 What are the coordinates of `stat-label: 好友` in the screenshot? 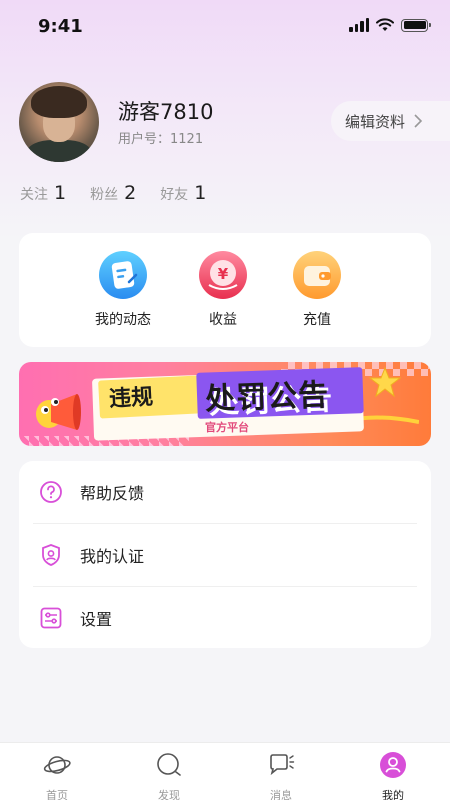 It's located at (174, 195).